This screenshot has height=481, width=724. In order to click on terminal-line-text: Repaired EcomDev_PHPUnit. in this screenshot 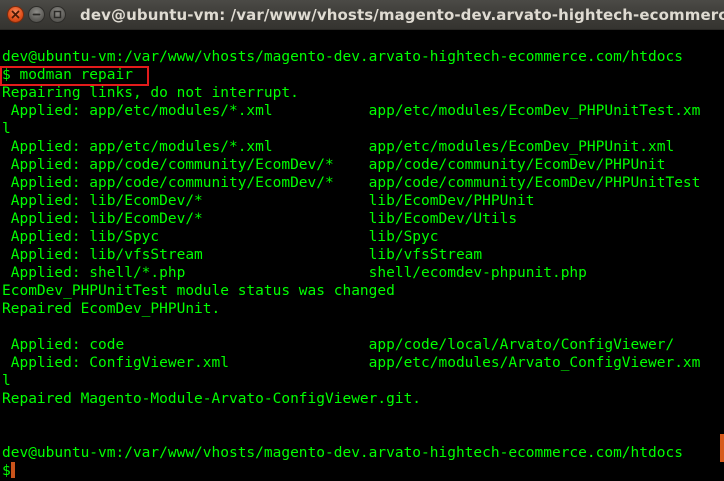, I will do `click(111, 309)`.